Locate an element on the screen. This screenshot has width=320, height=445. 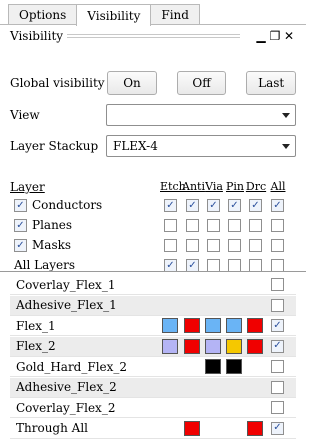
column-header-etch: Etch is located at coordinates (173, 186).